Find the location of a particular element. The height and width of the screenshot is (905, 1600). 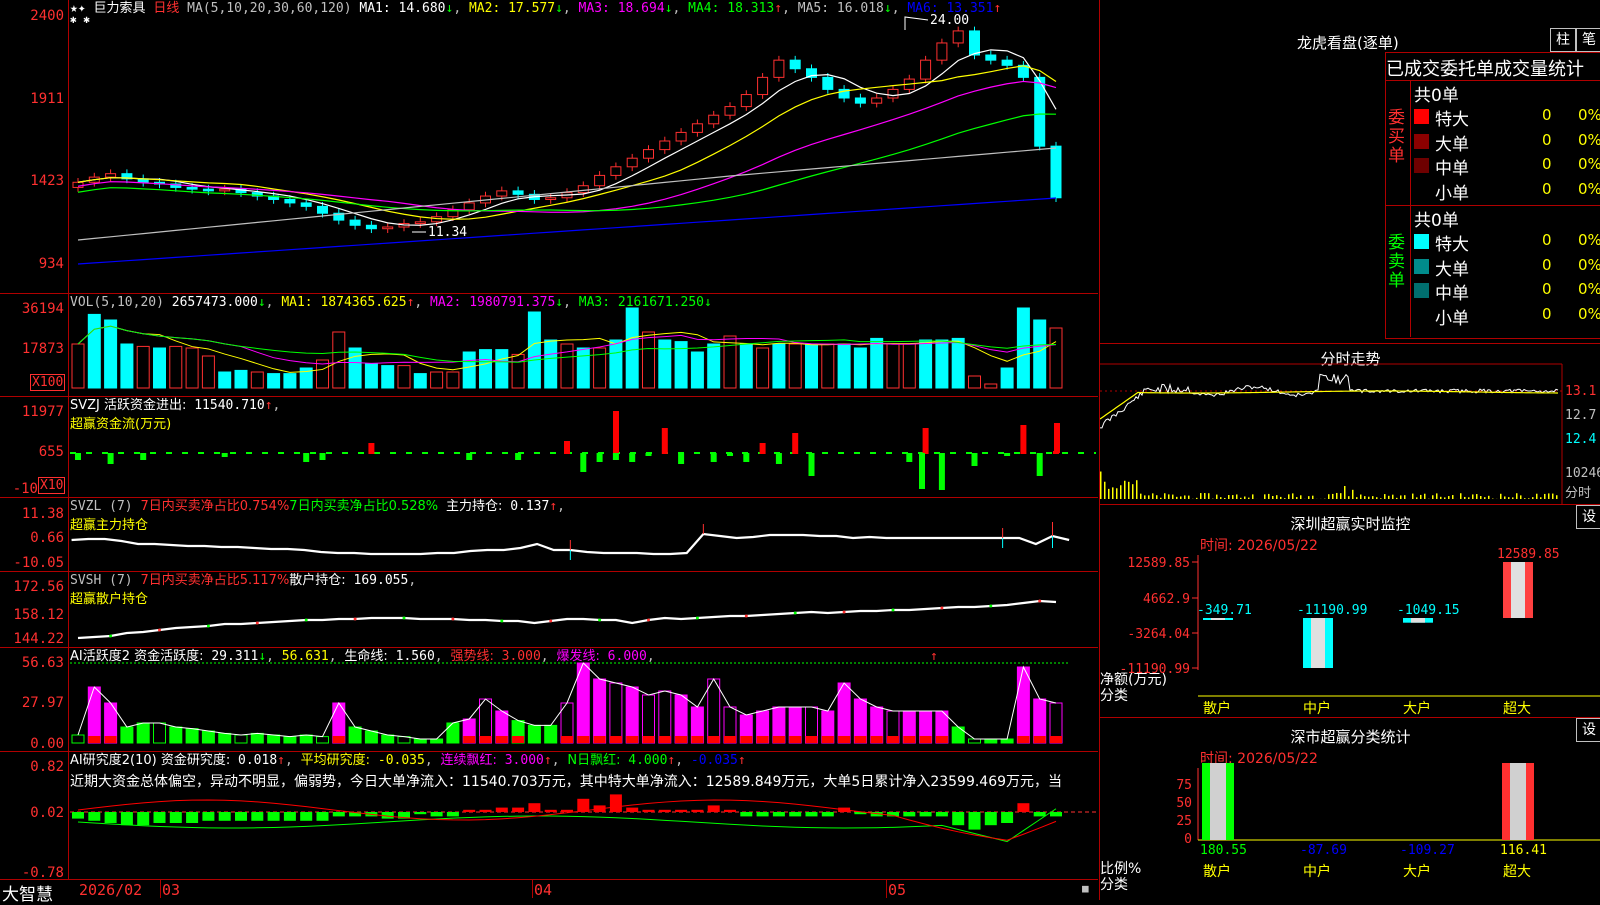

order-pct: 0% is located at coordinates (1589, 265).